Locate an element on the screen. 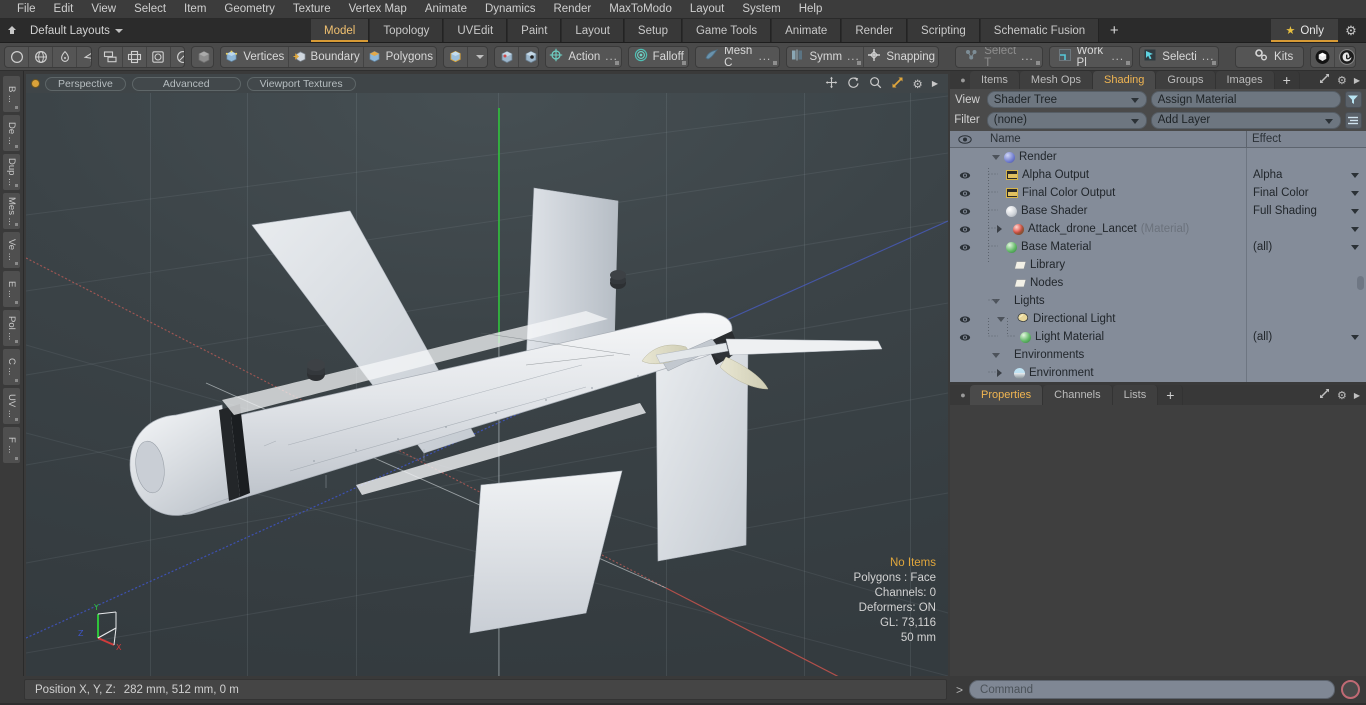 The width and height of the screenshot is (1366, 705). viewport-projection-dropdown: Perspective is located at coordinates (85, 83).